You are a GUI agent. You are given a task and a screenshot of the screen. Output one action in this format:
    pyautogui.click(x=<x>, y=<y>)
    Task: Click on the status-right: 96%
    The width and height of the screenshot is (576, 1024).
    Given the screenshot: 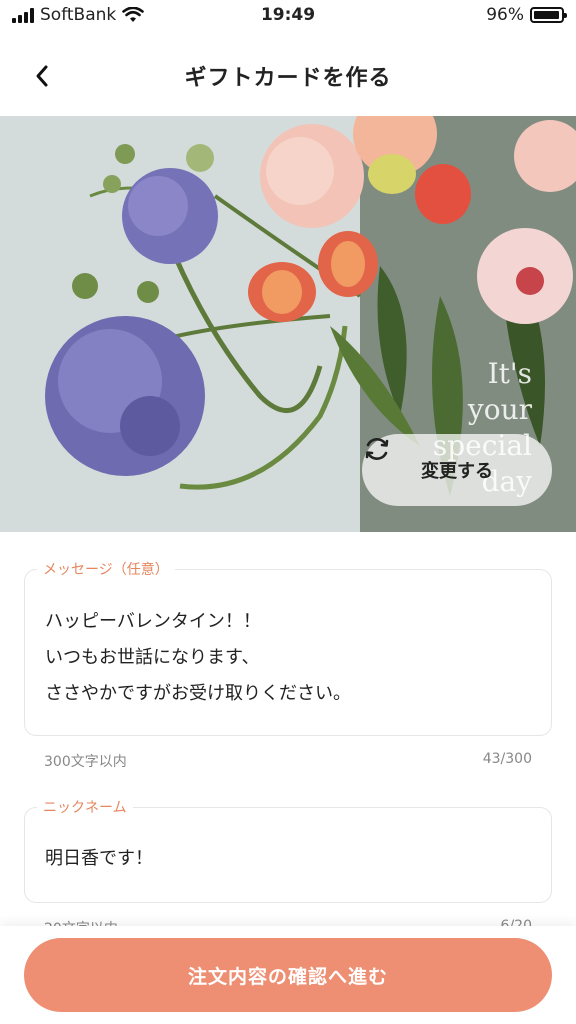 What is the action you would take?
    pyautogui.click(x=526, y=15)
    